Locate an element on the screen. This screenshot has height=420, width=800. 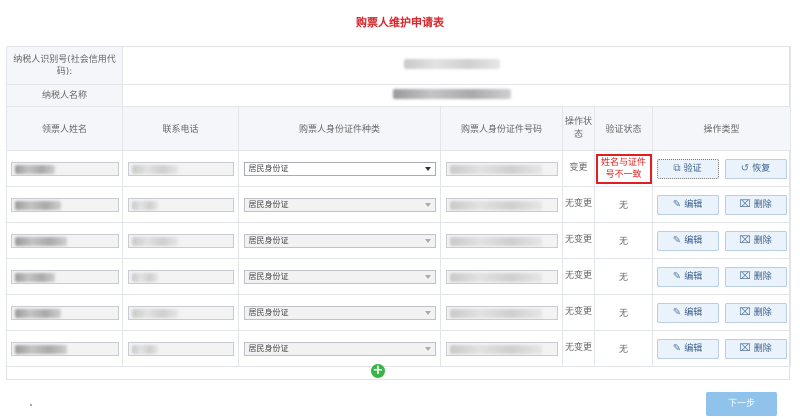
verify-status-cell: 姓名与证件号不一致 is located at coordinates (623, 168).